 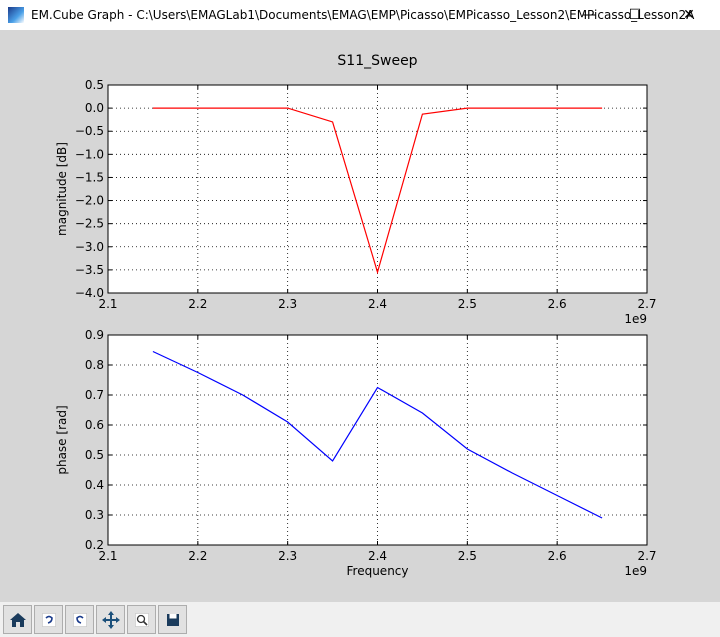 I want to click on y-tick-label: −1.0, so click(x=89, y=154).